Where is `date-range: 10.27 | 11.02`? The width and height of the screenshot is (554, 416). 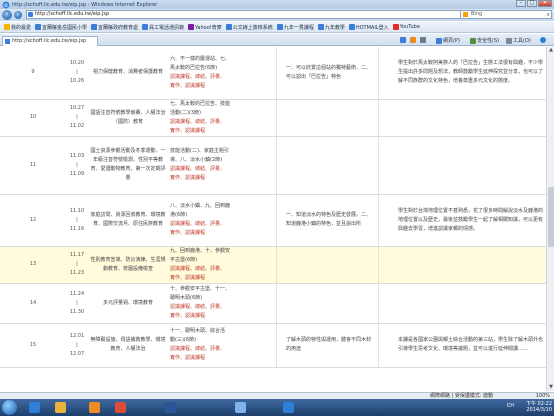 date-range: 10.27 | 11.02 is located at coordinates (77, 118).